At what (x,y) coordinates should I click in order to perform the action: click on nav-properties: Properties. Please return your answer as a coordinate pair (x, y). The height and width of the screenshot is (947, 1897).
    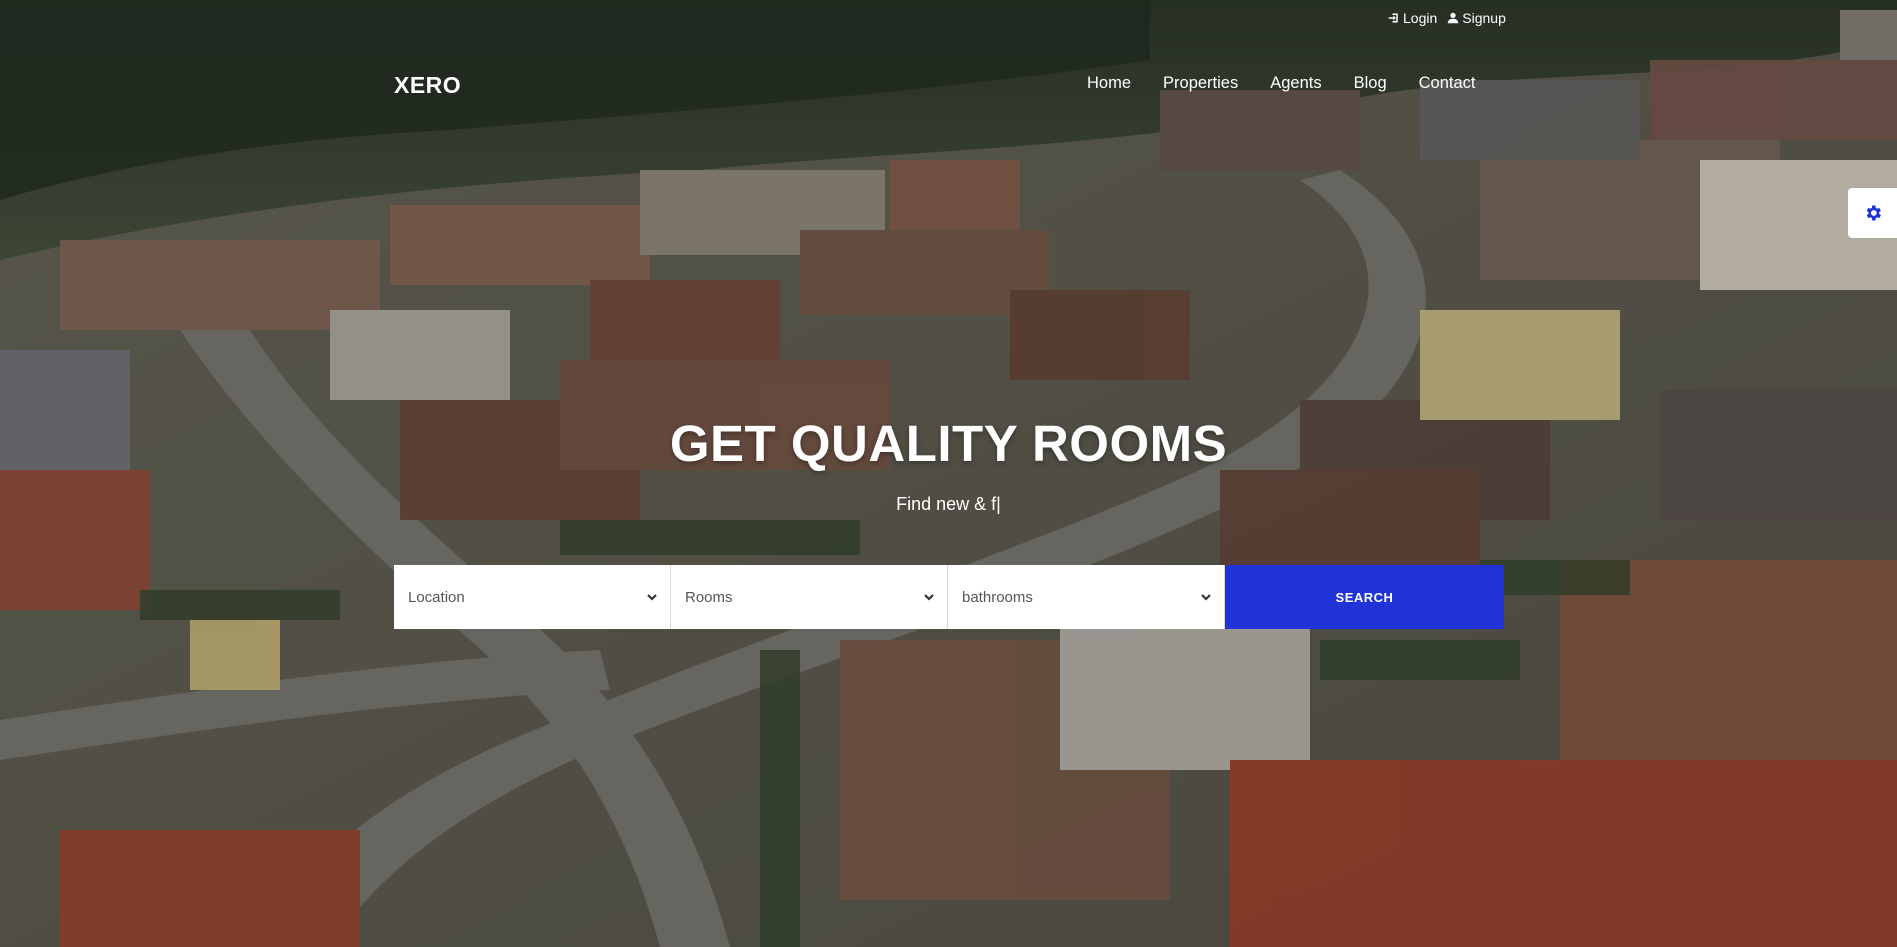
    Looking at the image, I should click on (1200, 83).